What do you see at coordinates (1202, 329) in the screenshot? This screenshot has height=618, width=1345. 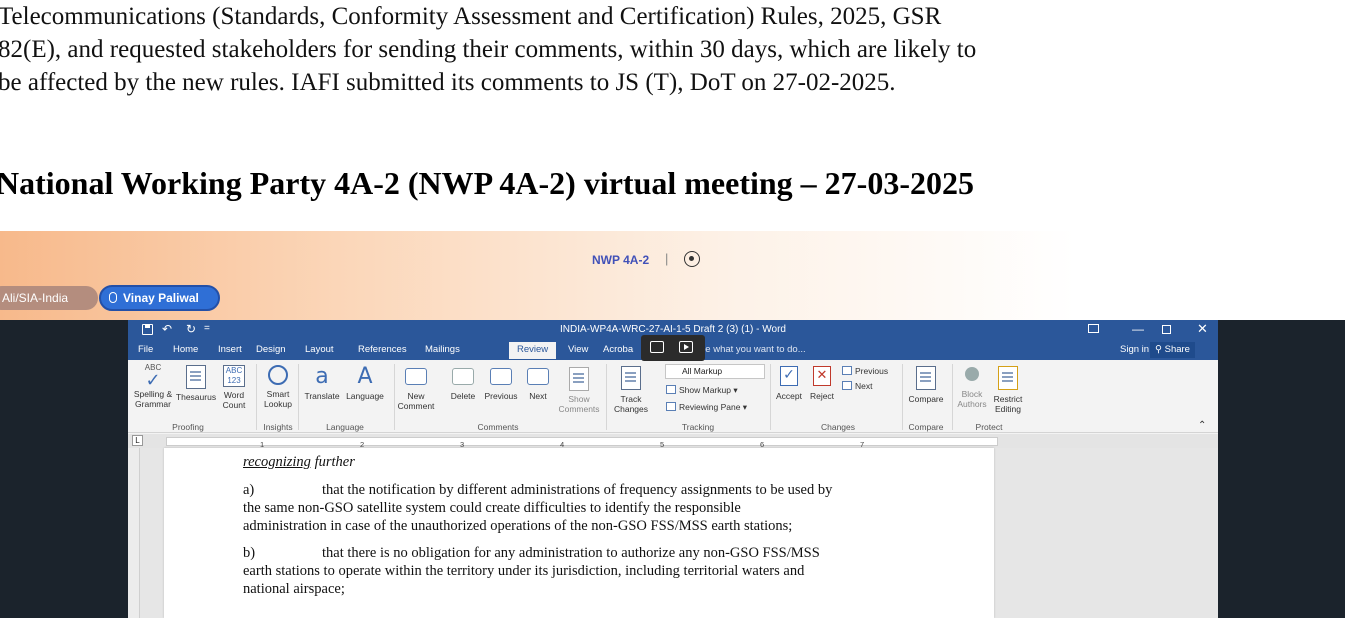 I see `close-icon: ✕` at bounding box center [1202, 329].